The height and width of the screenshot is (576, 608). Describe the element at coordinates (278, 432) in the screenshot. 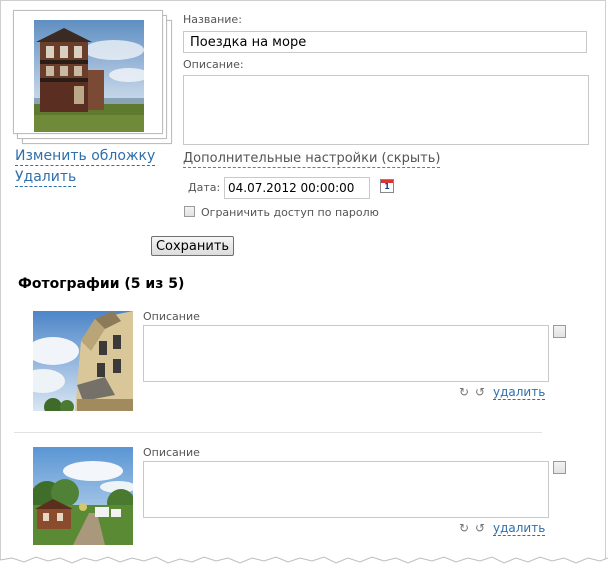

I see `photo-divider` at that location.